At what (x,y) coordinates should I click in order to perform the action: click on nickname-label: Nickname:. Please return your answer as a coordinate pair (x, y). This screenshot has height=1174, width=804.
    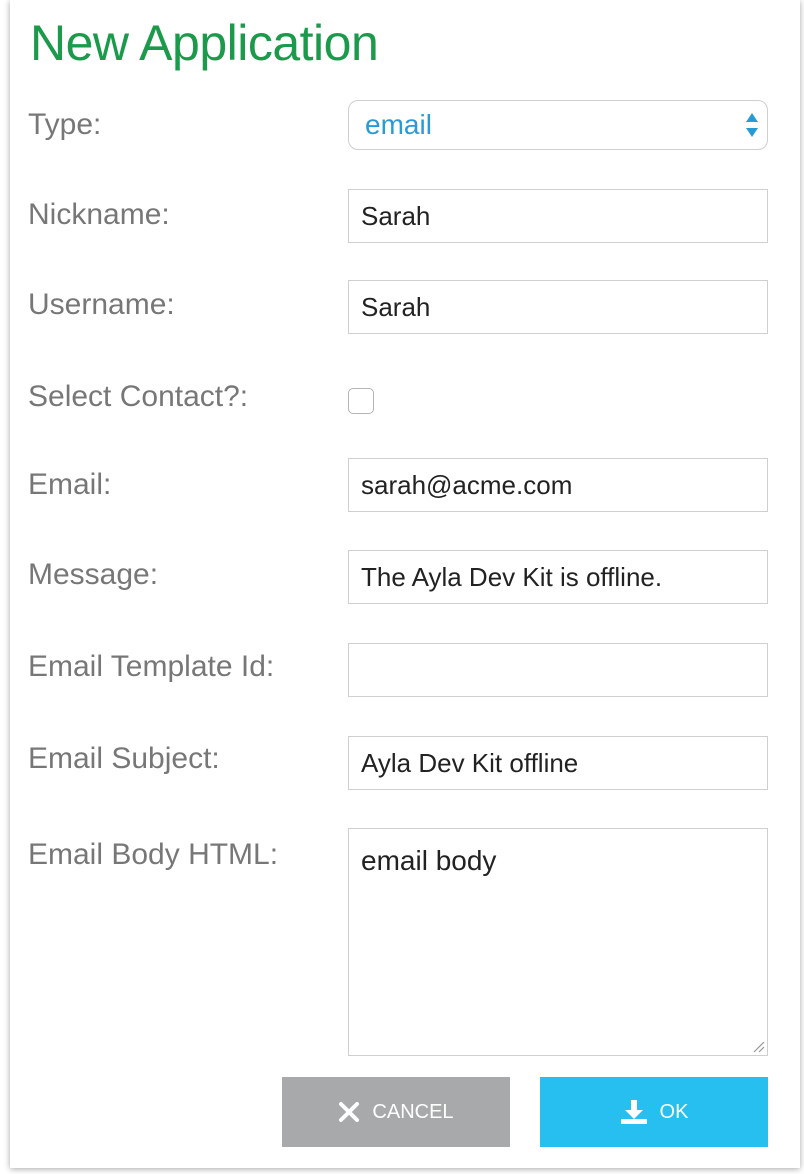
    Looking at the image, I should click on (99, 214).